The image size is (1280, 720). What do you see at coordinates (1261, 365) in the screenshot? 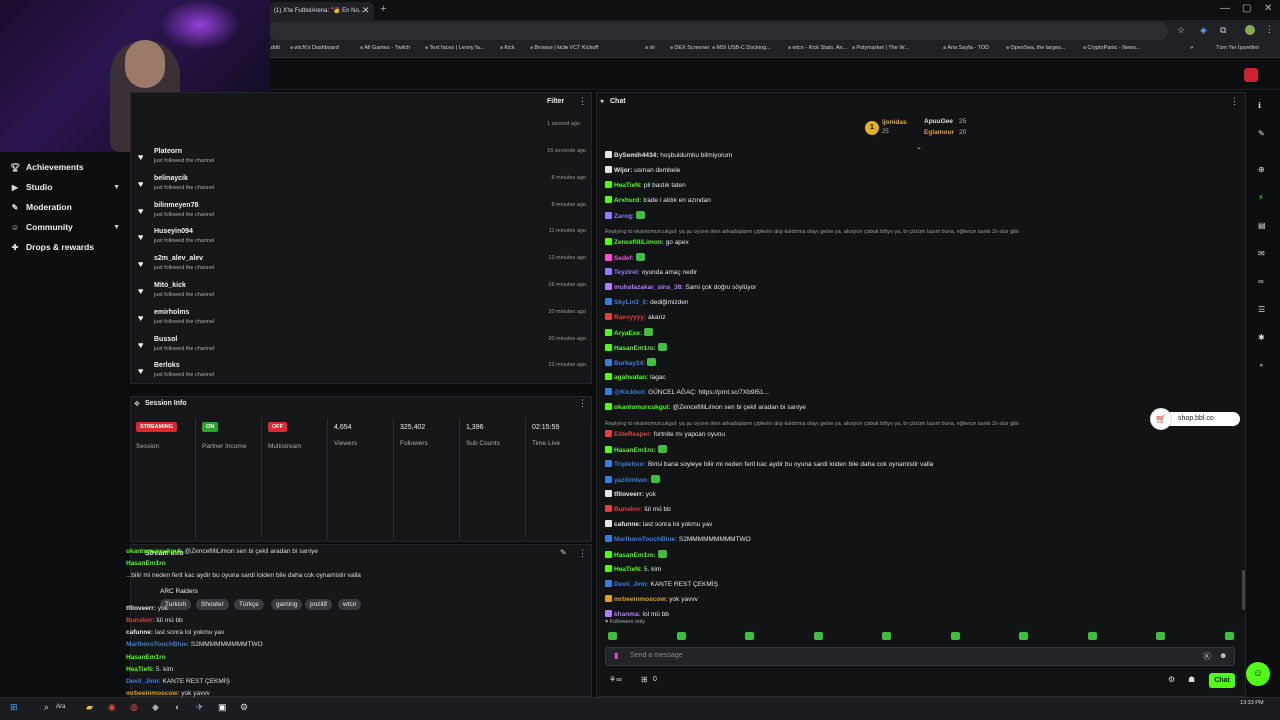
I see `share-icon: ⚬` at bounding box center [1261, 365].